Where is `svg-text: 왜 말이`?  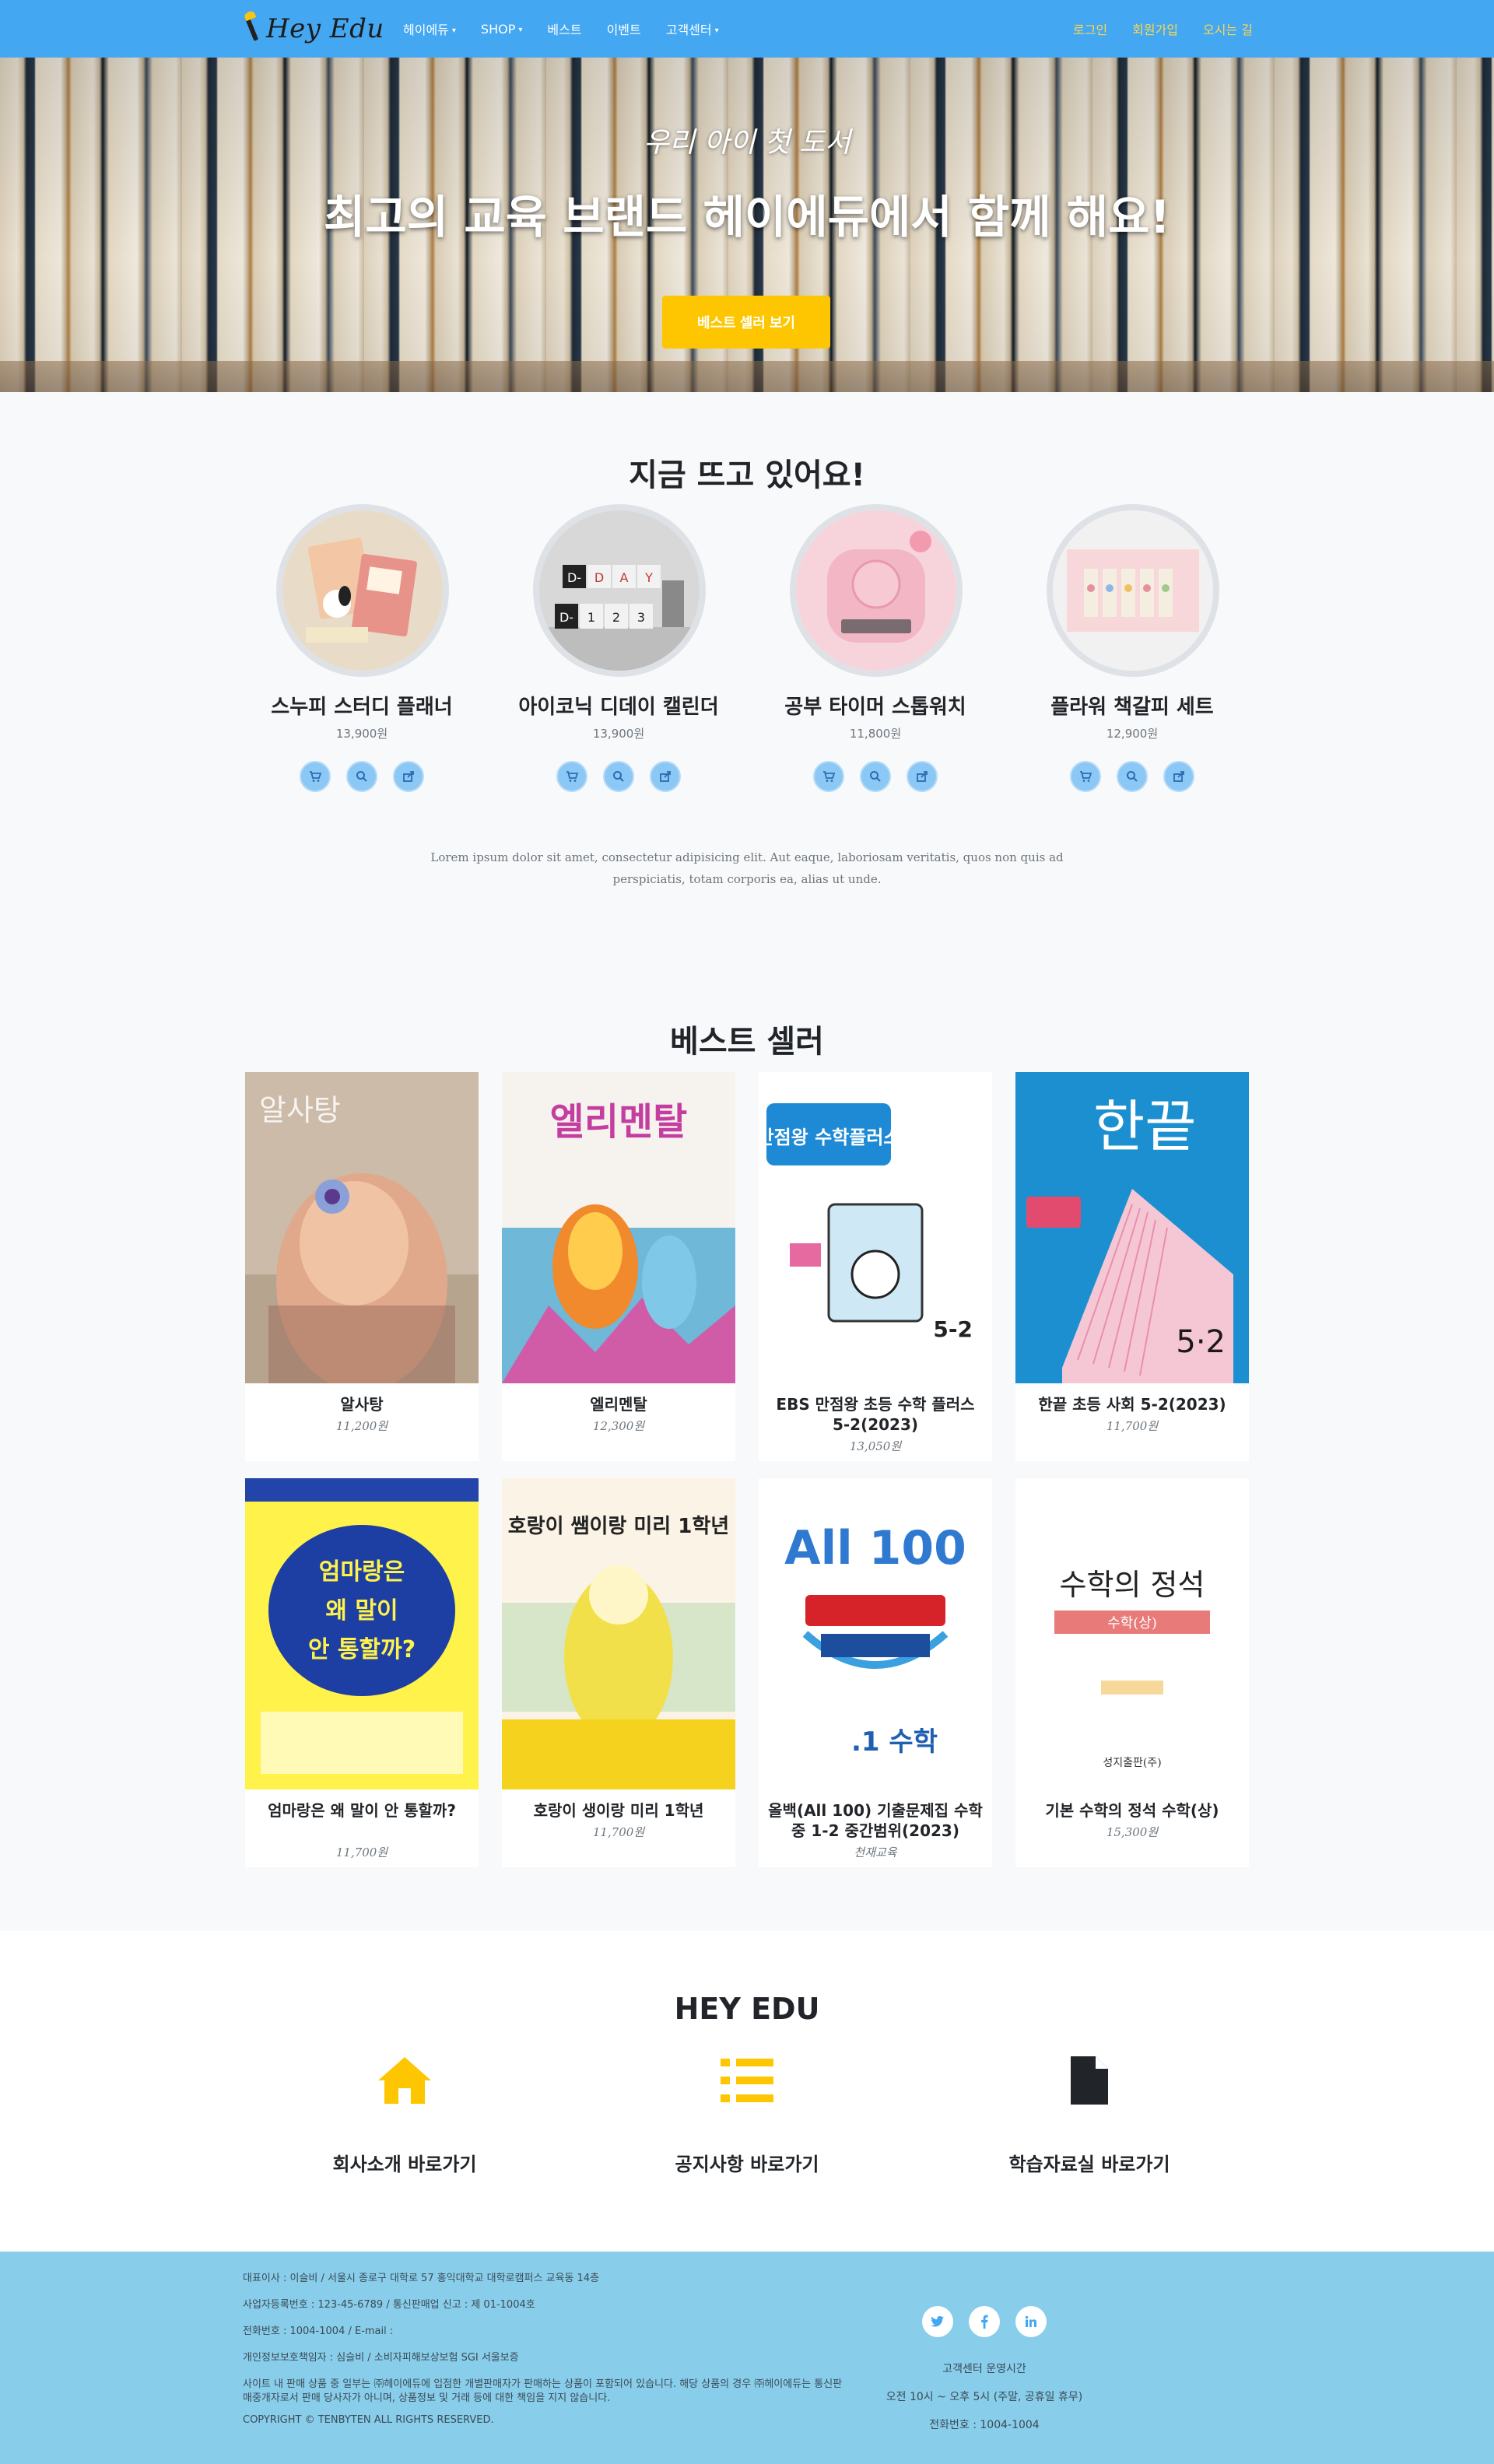 svg-text: 왜 말이 is located at coordinates (361, 1611).